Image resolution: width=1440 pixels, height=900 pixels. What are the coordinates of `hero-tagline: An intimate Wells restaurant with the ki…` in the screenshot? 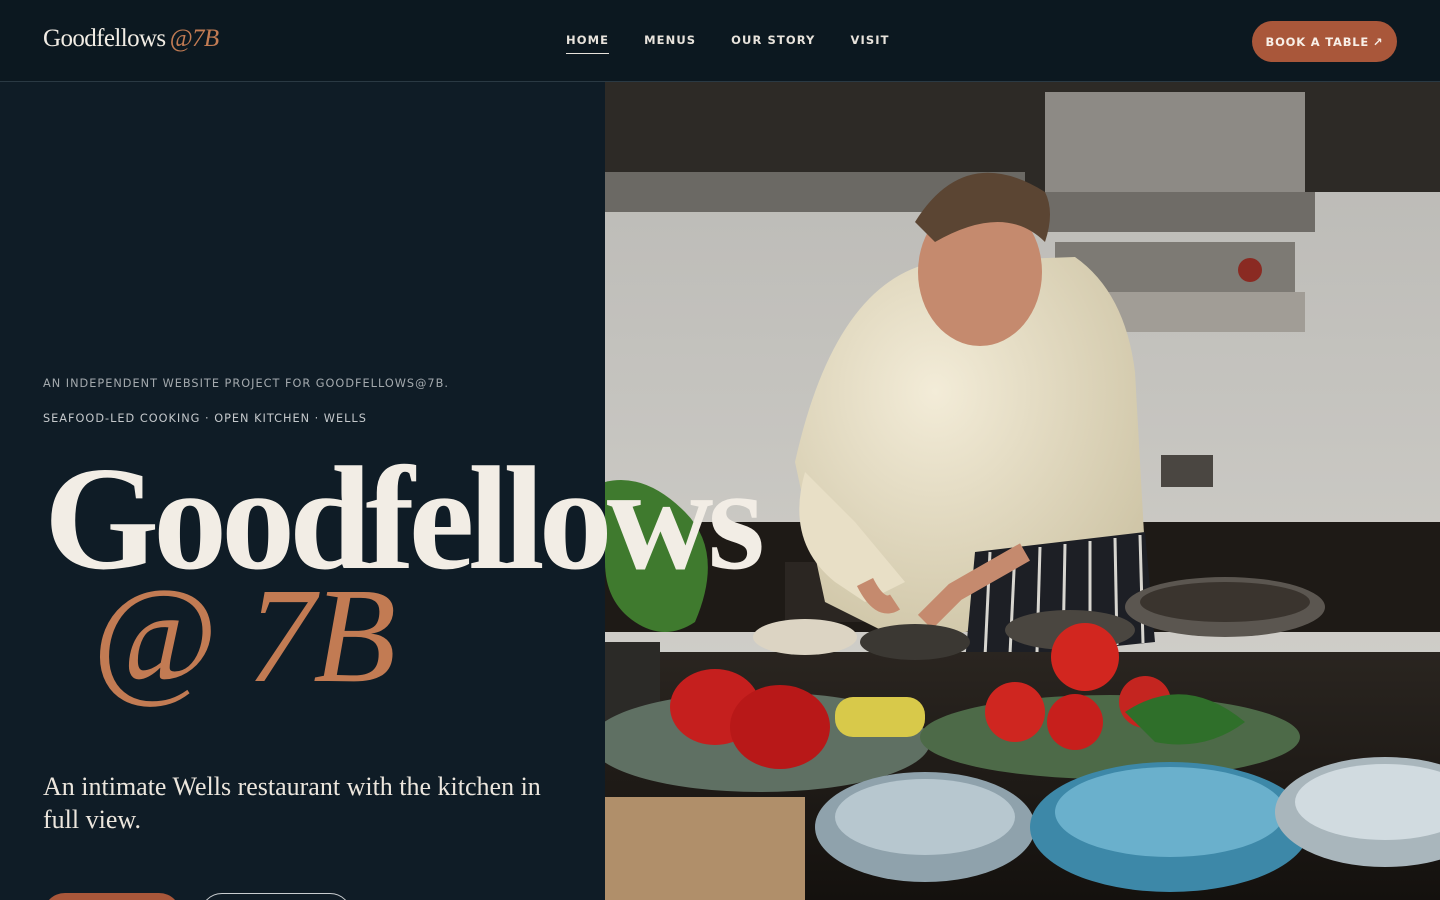 It's located at (292, 803).